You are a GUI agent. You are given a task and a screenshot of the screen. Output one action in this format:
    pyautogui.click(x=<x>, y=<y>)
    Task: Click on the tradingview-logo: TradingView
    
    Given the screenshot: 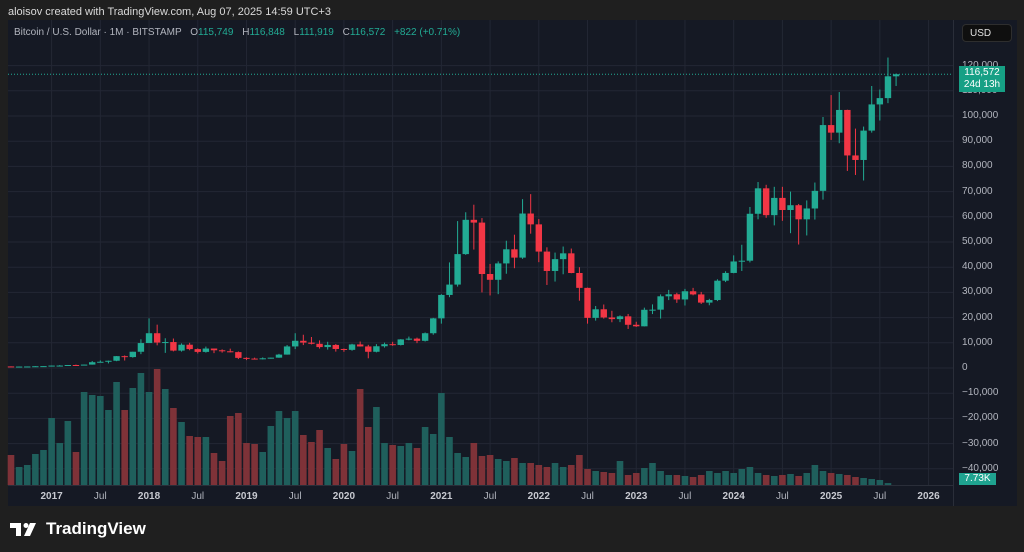 What is the action you would take?
    pyautogui.click(x=78, y=529)
    